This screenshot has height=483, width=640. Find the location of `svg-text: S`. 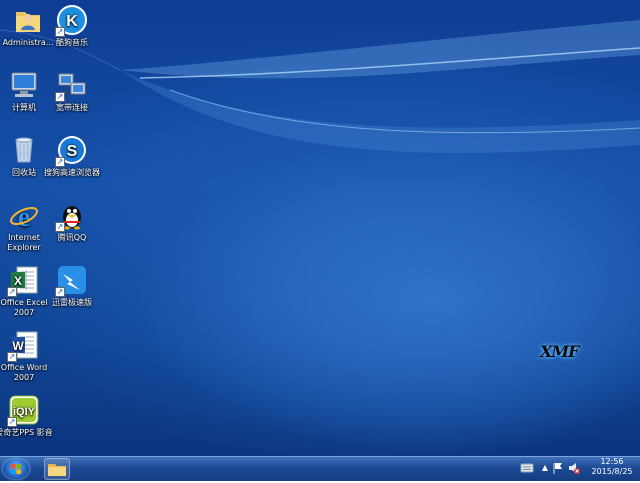

svg-text: S is located at coordinates (72, 151).